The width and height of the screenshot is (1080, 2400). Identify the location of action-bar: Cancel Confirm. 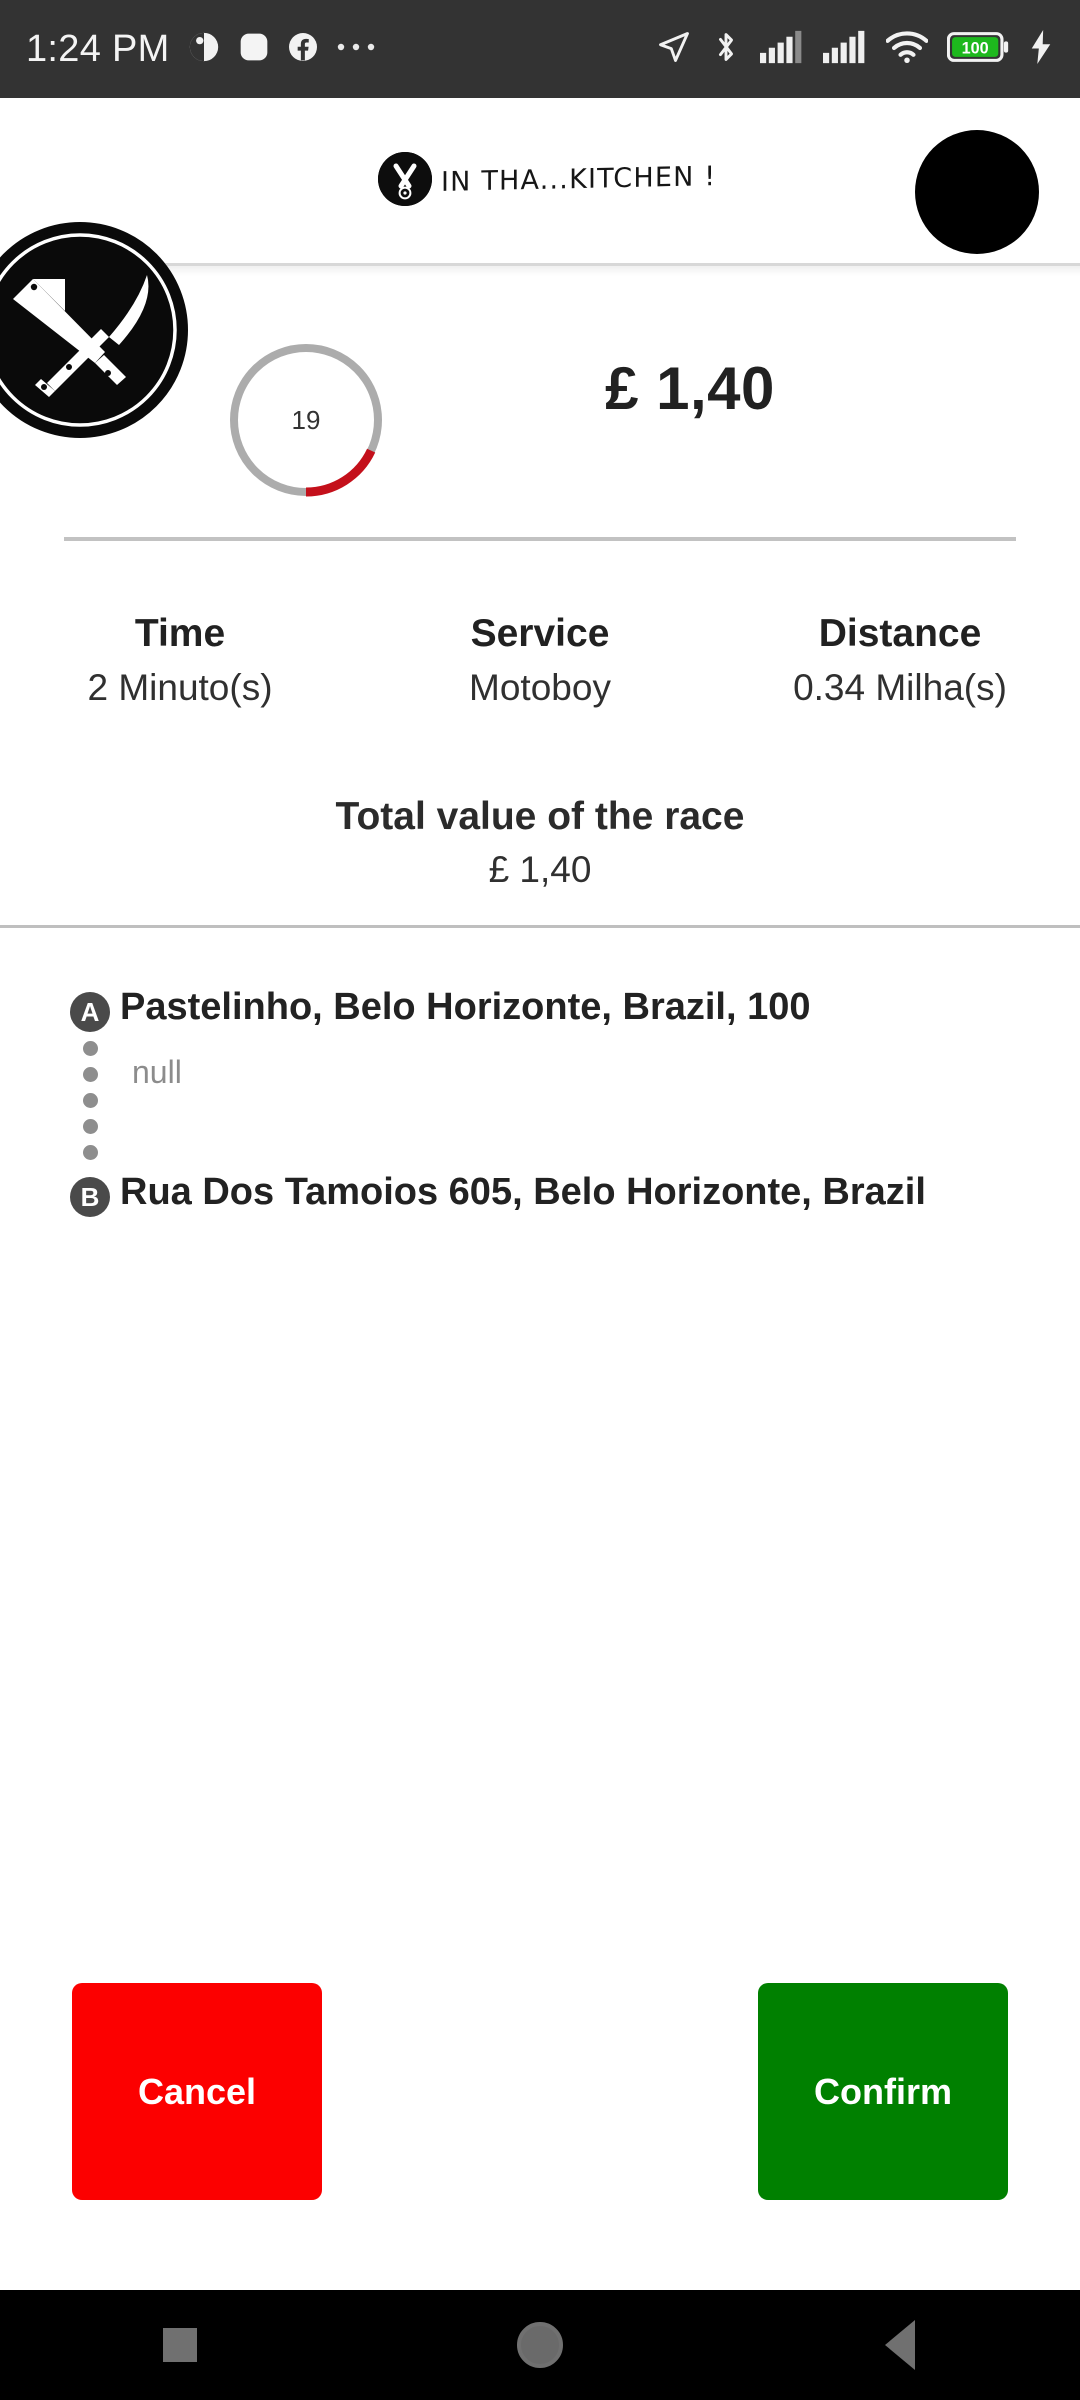
(540, 2091).